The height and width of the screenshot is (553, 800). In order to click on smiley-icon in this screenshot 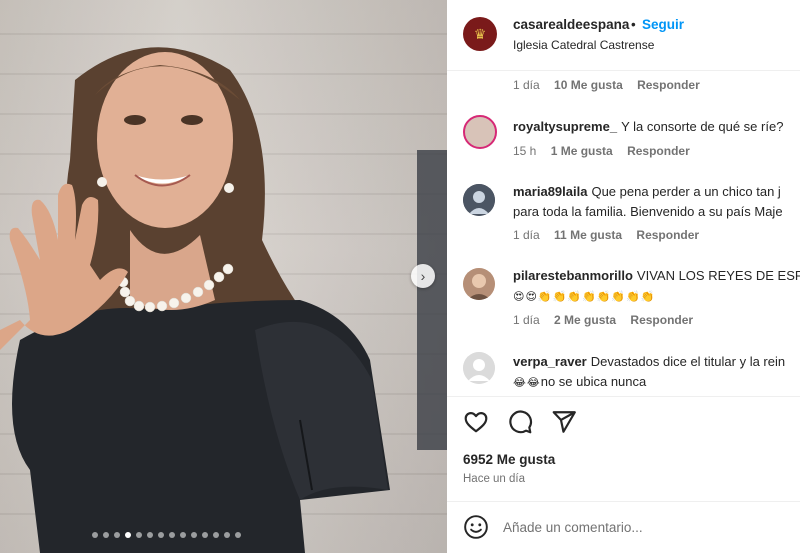, I will do `click(476, 527)`.